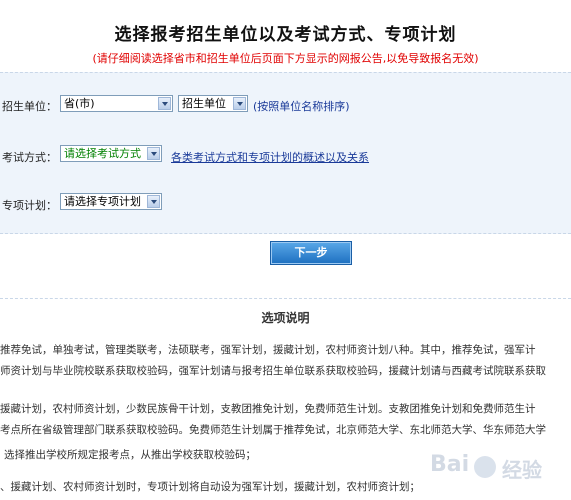 This screenshot has height=500, width=571. Describe the element at coordinates (522, 470) in the screenshot. I see `watermark-suffix: 经验` at that location.